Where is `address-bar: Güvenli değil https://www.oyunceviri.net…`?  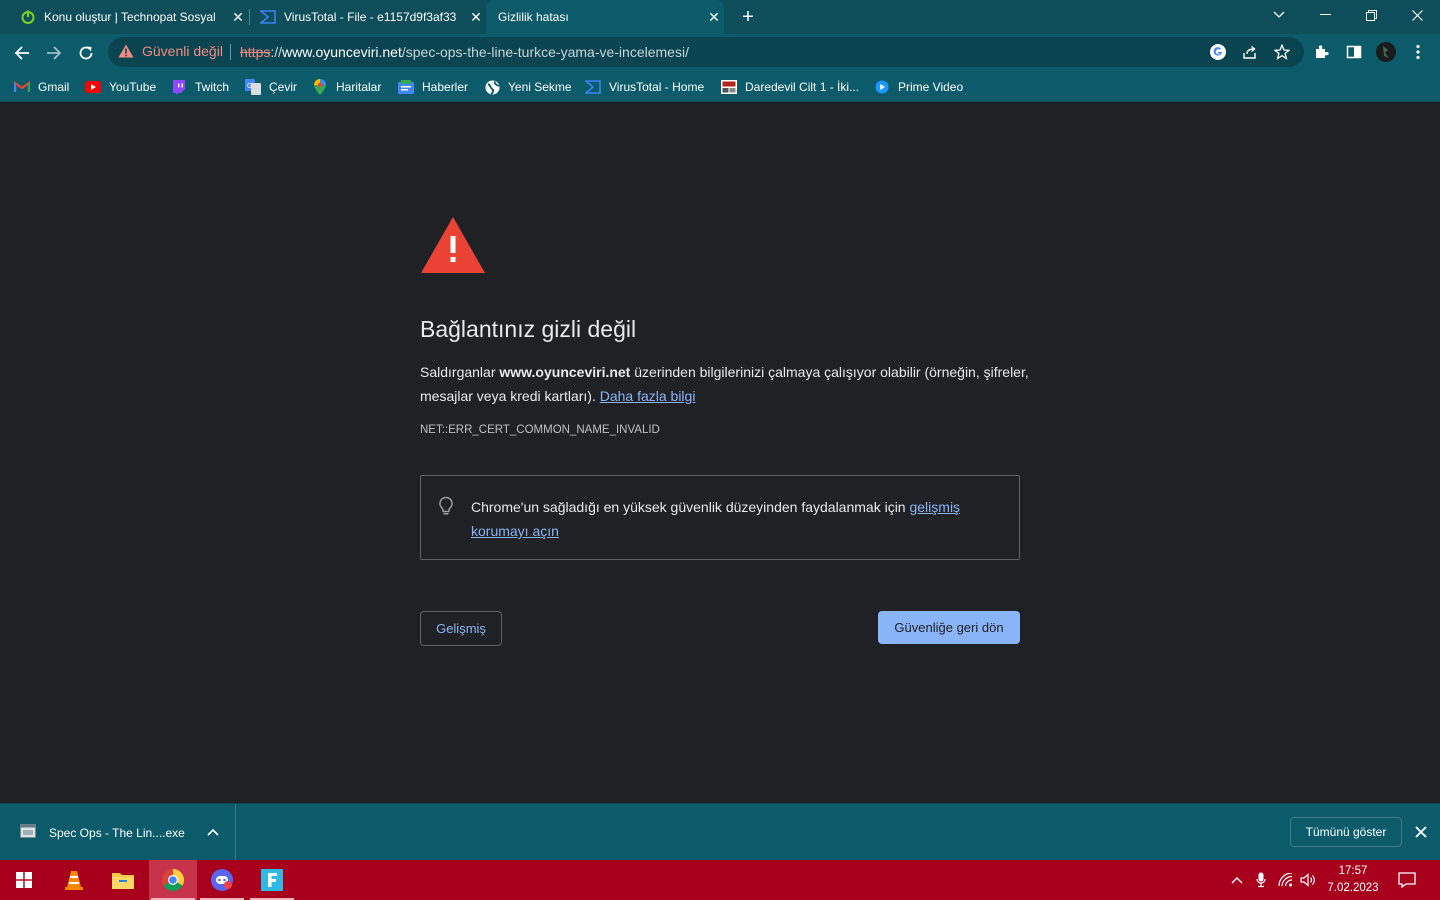
address-bar: Güvenli değil https://www.oyunceviri.net… is located at coordinates (706, 52).